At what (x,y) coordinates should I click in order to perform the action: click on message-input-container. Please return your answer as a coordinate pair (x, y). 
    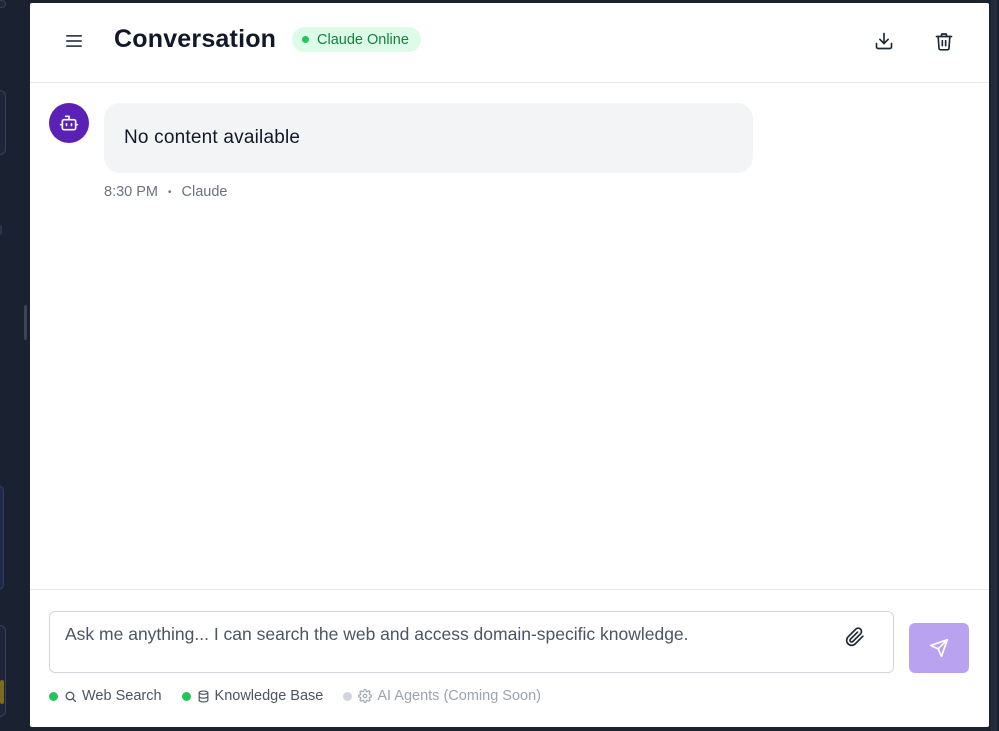
    Looking at the image, I should click on (471, 642).